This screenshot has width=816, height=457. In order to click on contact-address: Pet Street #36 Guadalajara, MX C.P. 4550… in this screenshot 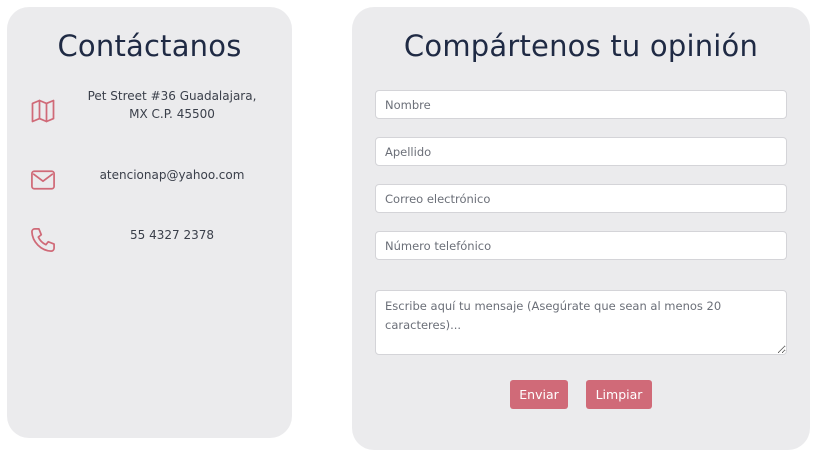, I will do `click(172, 105)`.